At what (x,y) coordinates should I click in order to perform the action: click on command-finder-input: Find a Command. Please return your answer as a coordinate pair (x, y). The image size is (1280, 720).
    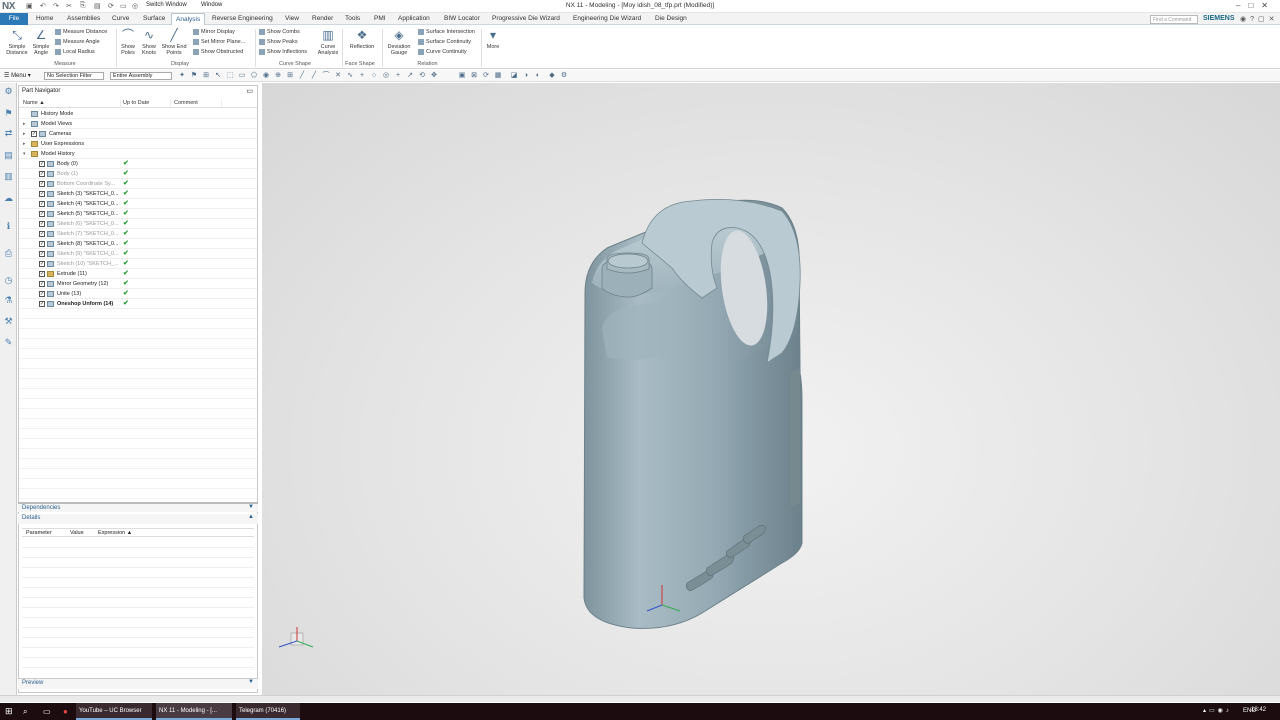
    Looking at the image, I should click on (1174, 19).